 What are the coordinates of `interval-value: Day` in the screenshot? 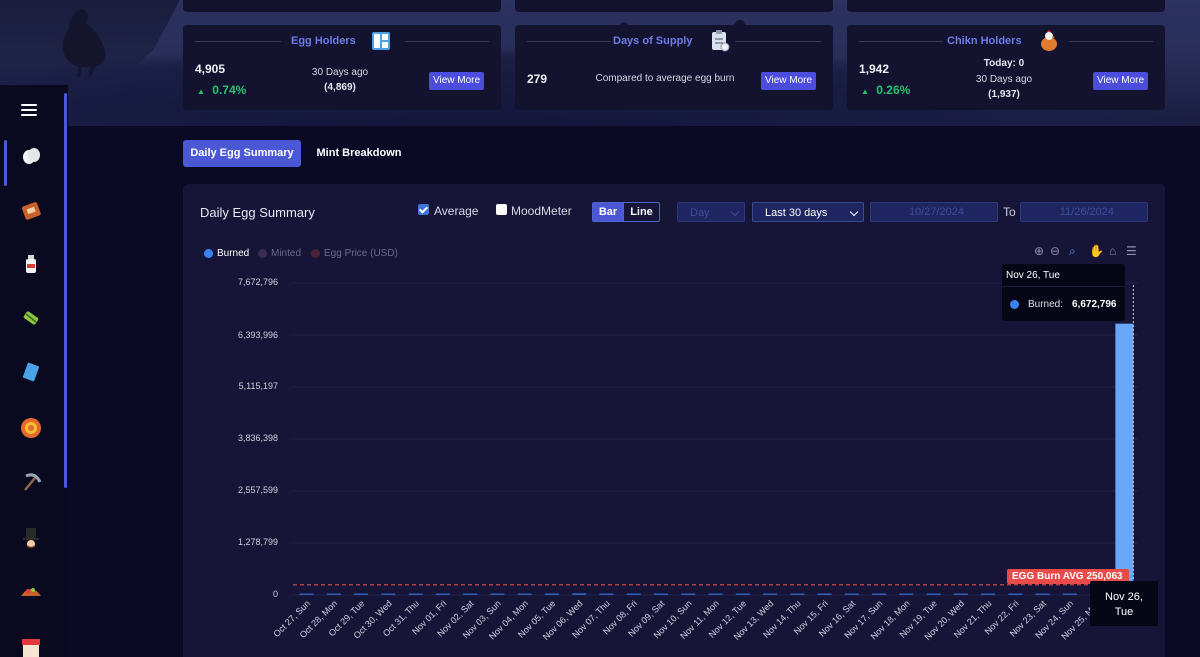 It's located at (700, 213).